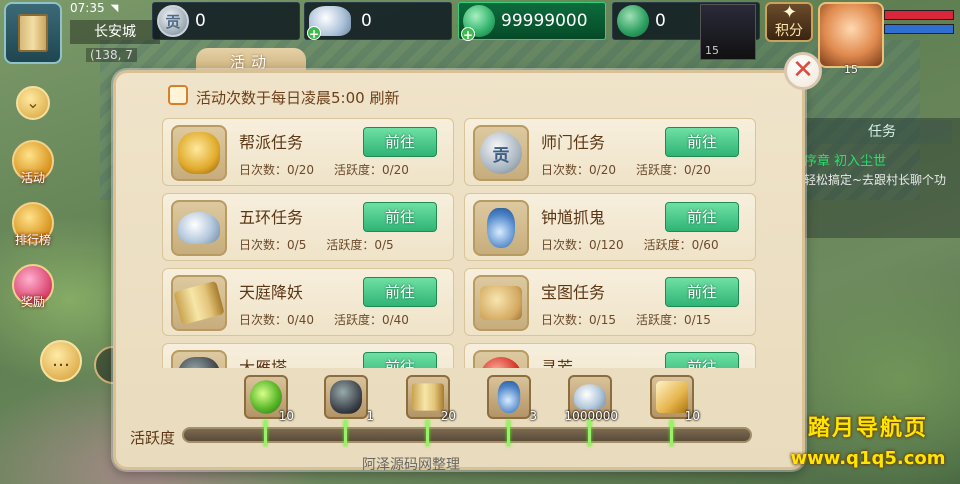 The height and width of the screenshot is (484, 960). What do you see at coordinates (851, 39) in the screenshot?
I see `player-avatar: 15` at bounding box center [851, 39].